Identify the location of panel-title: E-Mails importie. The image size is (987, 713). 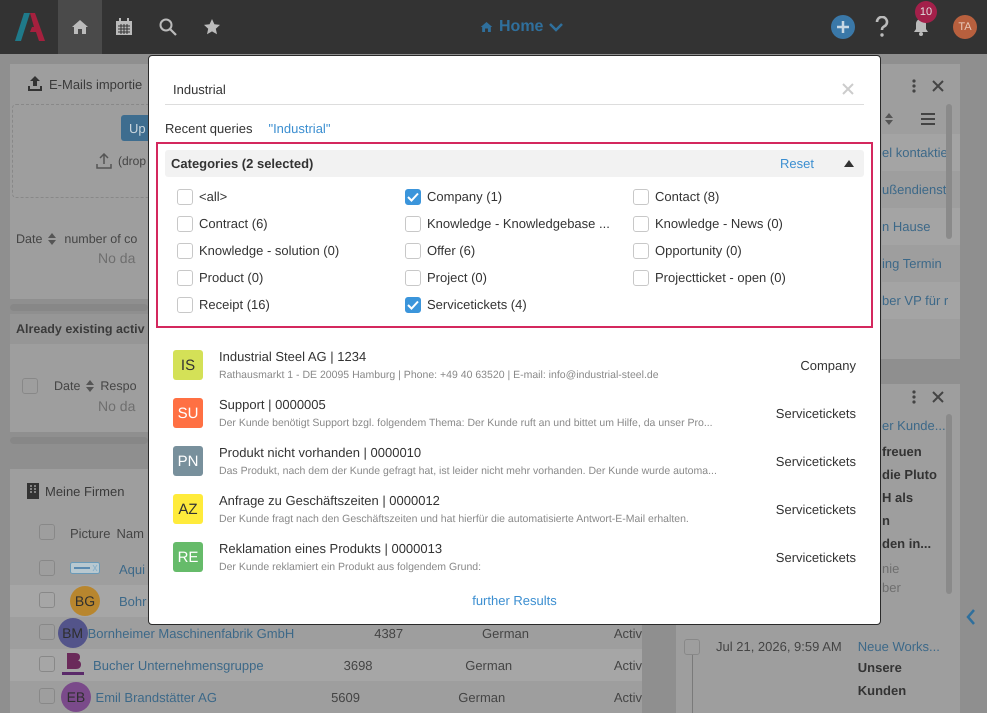
(95, 84).